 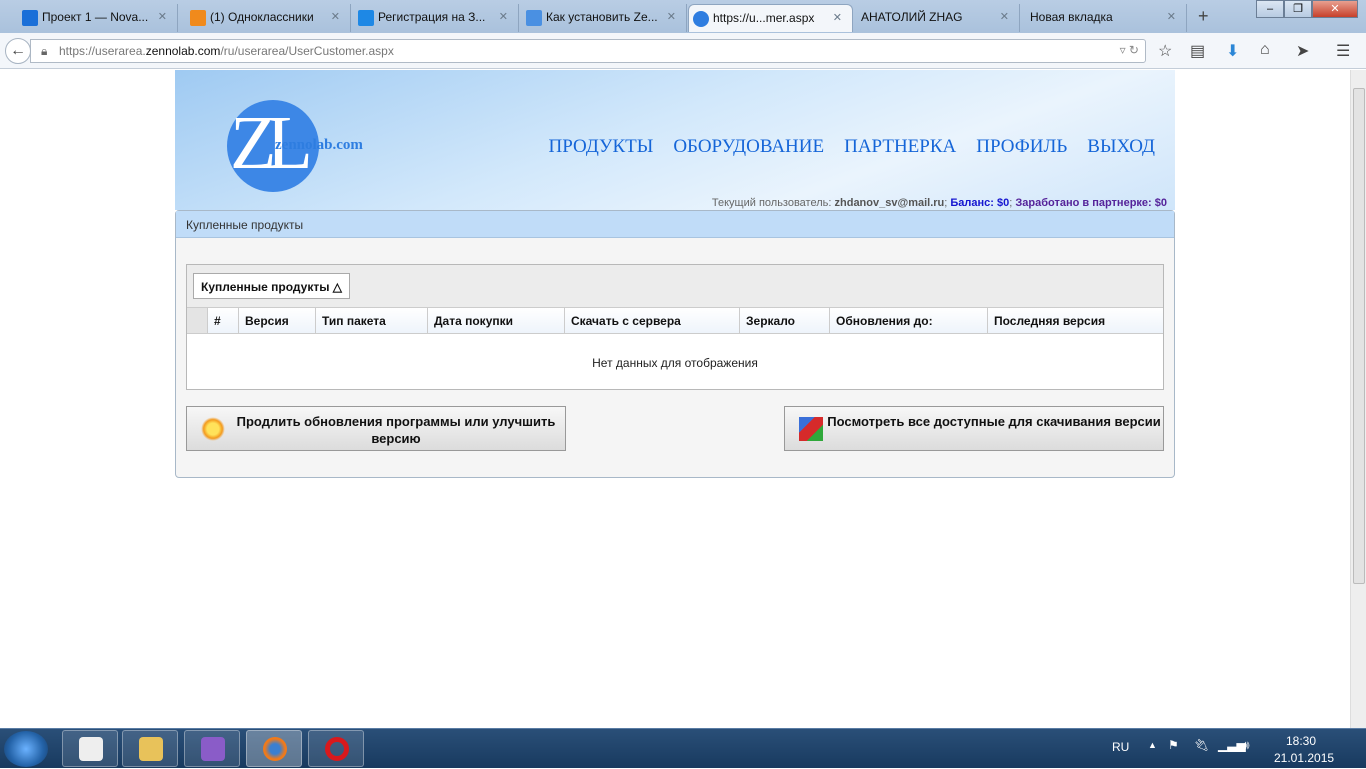 What do you see at coordinates (1232, 51) in the screenshot?
I see `downloads-icon: ⬇` at bounding box center [1232, 51].